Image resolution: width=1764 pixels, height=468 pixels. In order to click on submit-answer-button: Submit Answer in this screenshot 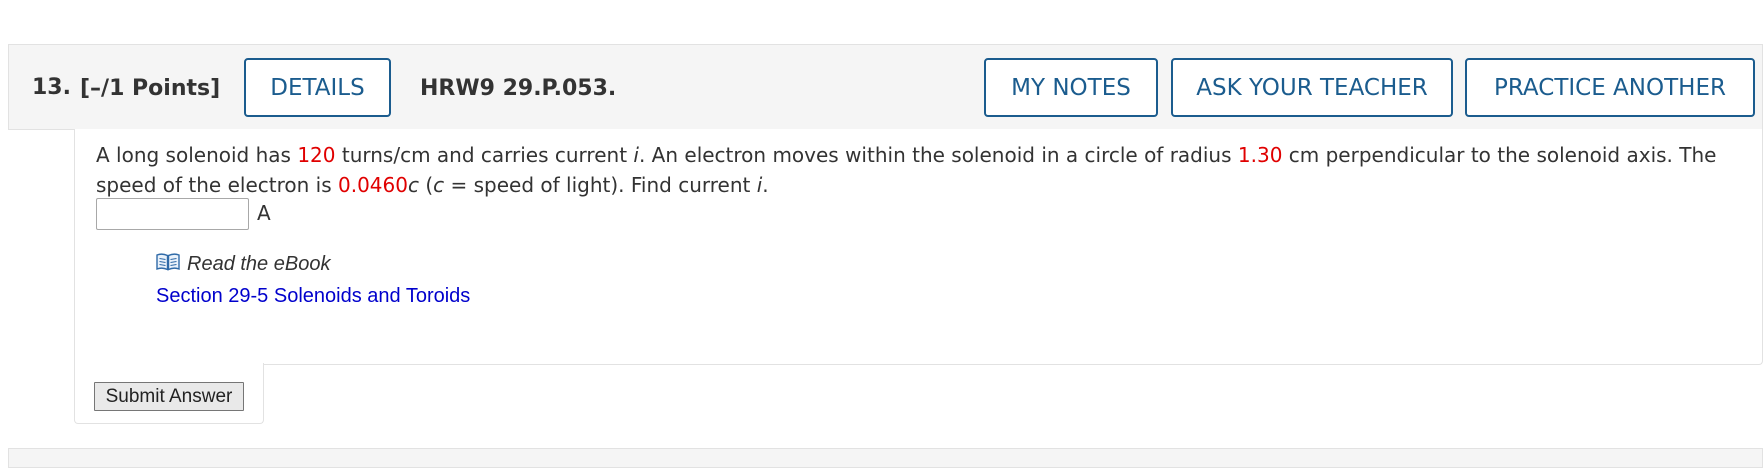, I will do `click(169, 396)`.